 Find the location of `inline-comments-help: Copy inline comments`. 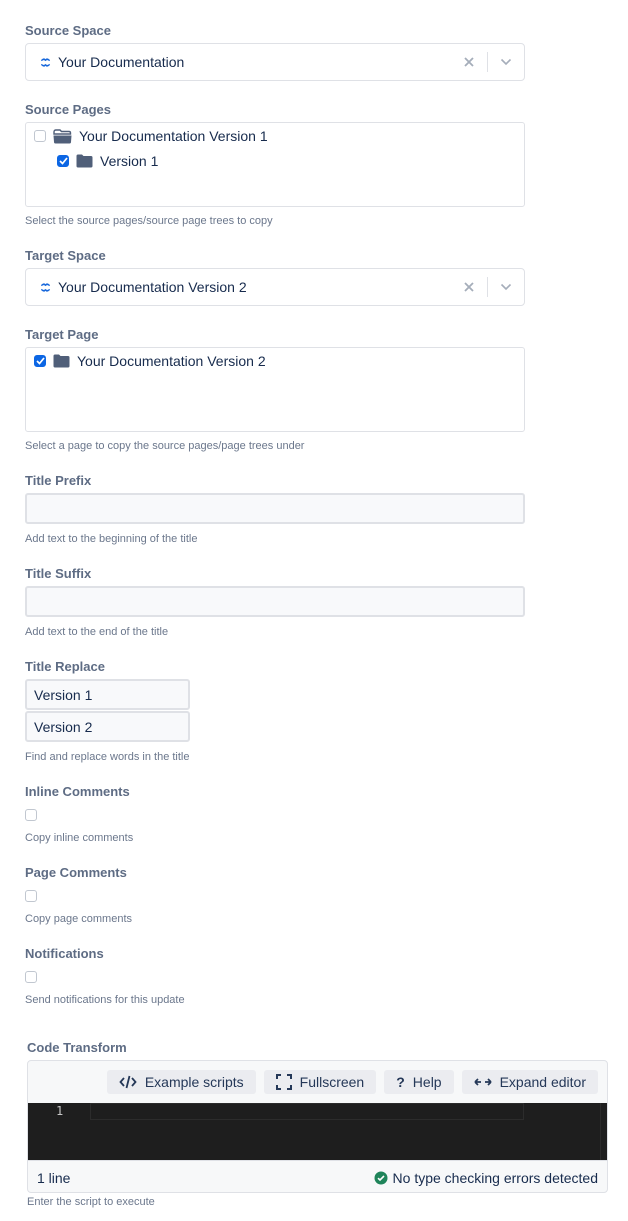

inline-comments-help: Copy inline comments is located at coordinates (79, 838).